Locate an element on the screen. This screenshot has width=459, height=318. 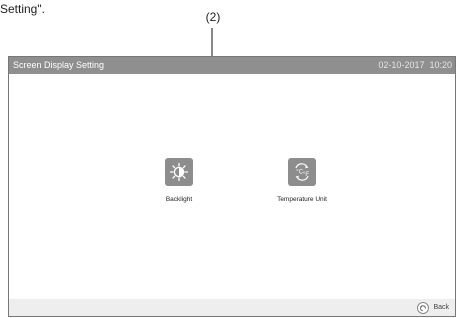
back-arrow-icon is located at coordinates (423, 307).